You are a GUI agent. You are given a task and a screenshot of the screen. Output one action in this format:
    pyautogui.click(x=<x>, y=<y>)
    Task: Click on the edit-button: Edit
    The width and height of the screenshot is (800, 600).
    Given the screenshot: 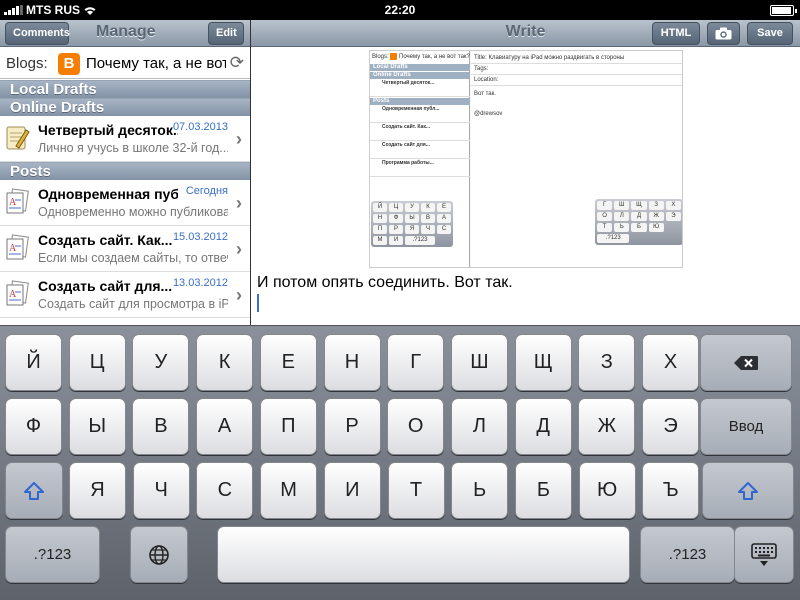 What is the action you would take?
    pyautogui.click(x=226, y=33)
    